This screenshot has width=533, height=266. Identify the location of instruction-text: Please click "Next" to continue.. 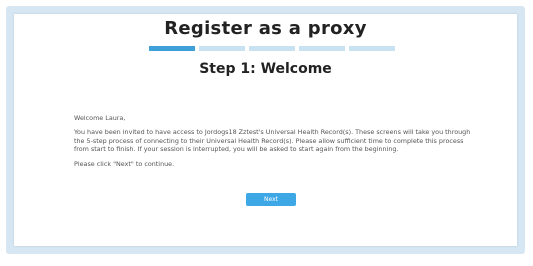
(124, 163).